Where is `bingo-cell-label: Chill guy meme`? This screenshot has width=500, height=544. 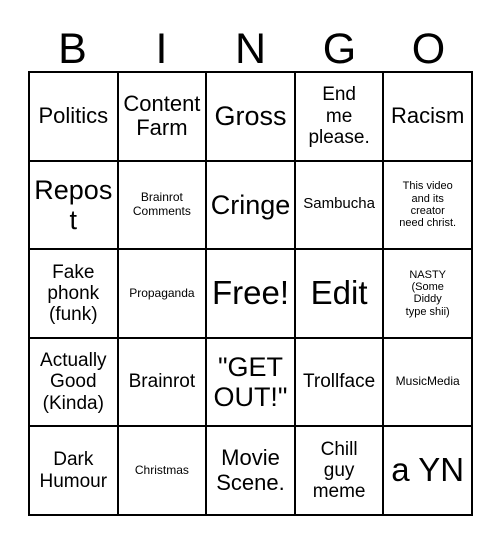 bingo-cell-label: Chill guy meme is located at coordinates (339, 470).